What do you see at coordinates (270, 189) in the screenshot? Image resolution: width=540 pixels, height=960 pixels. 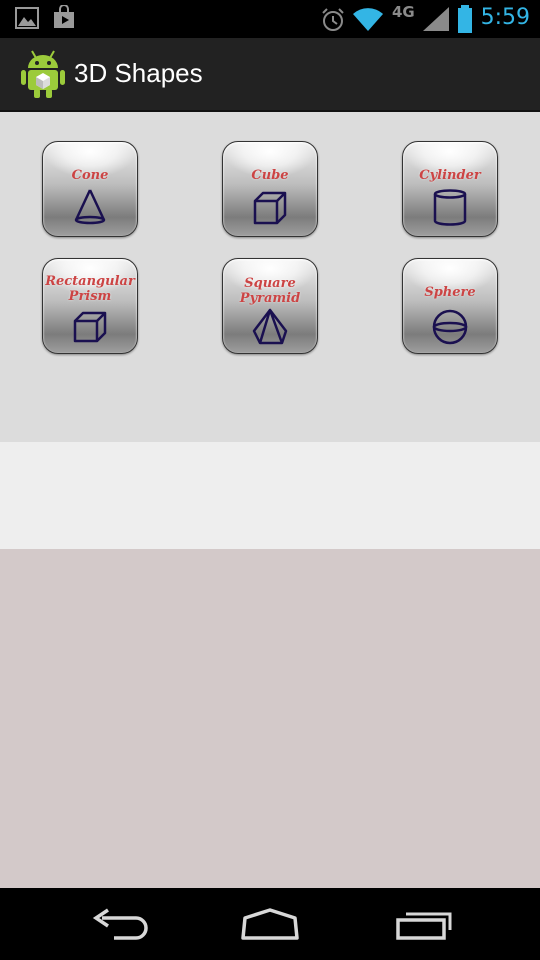 I see `cube-button: Cube` at bounding box center [270, 189].